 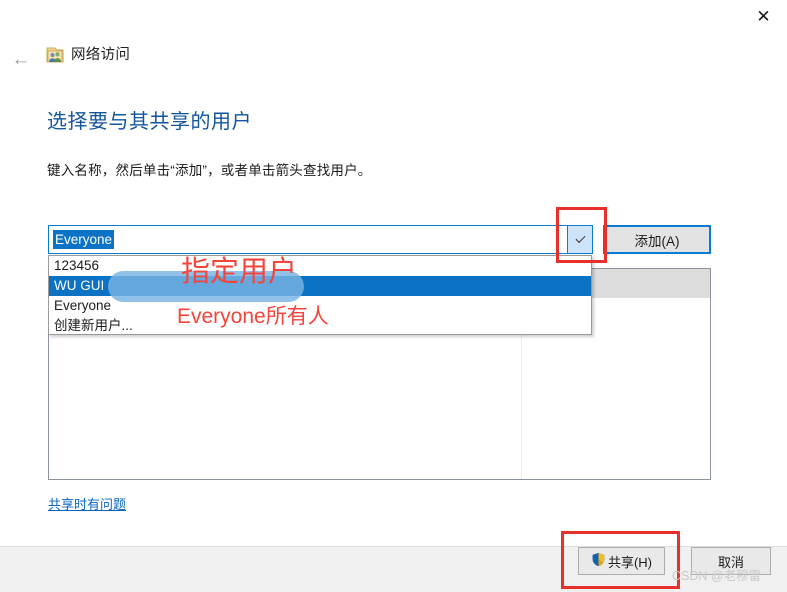 I want to click on add-button: 添加(A), so click(x=657, y=239).